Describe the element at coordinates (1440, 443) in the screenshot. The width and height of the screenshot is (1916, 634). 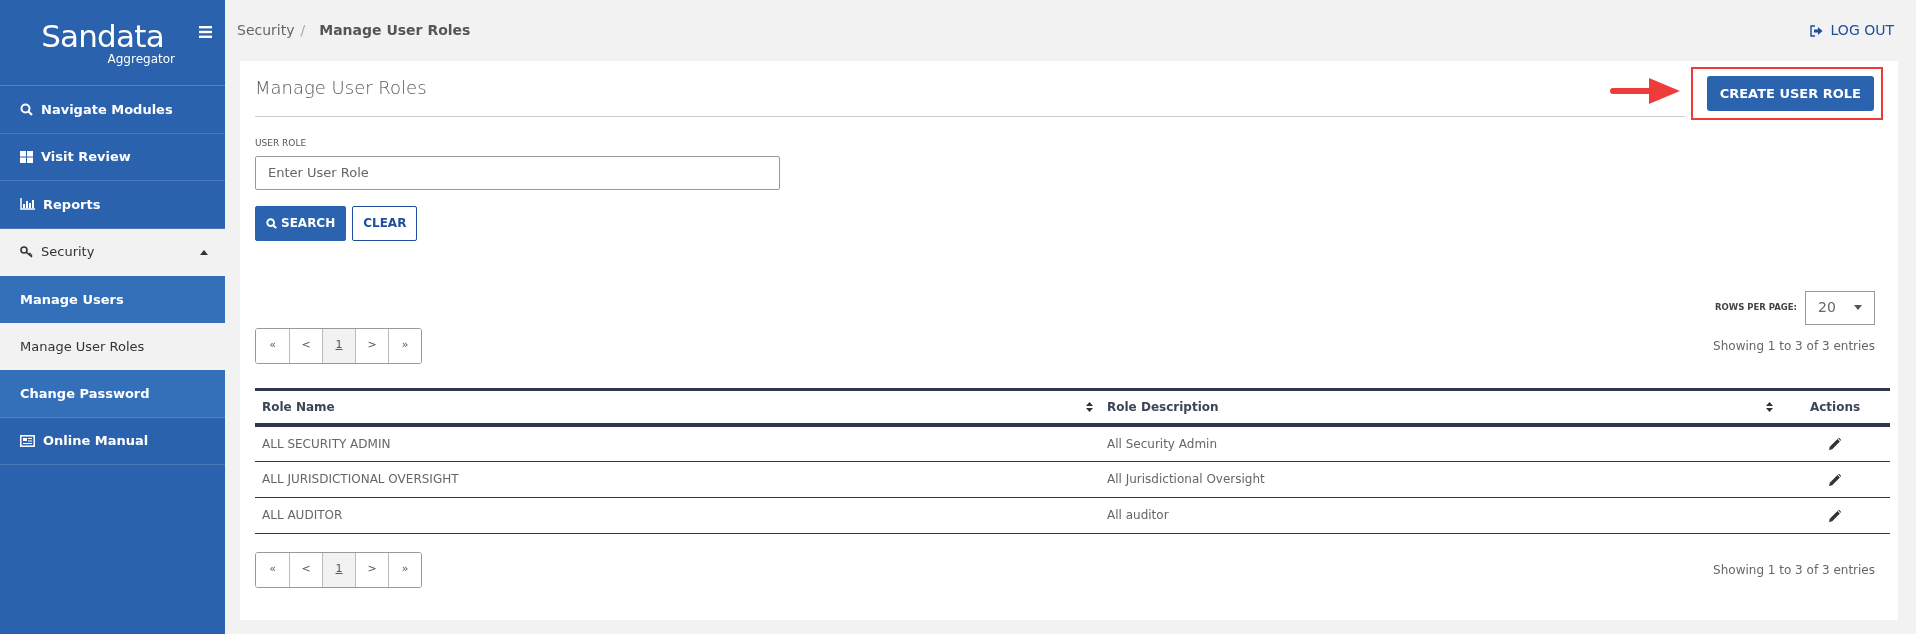
I see `table-cell: All Security Admin` at that location.